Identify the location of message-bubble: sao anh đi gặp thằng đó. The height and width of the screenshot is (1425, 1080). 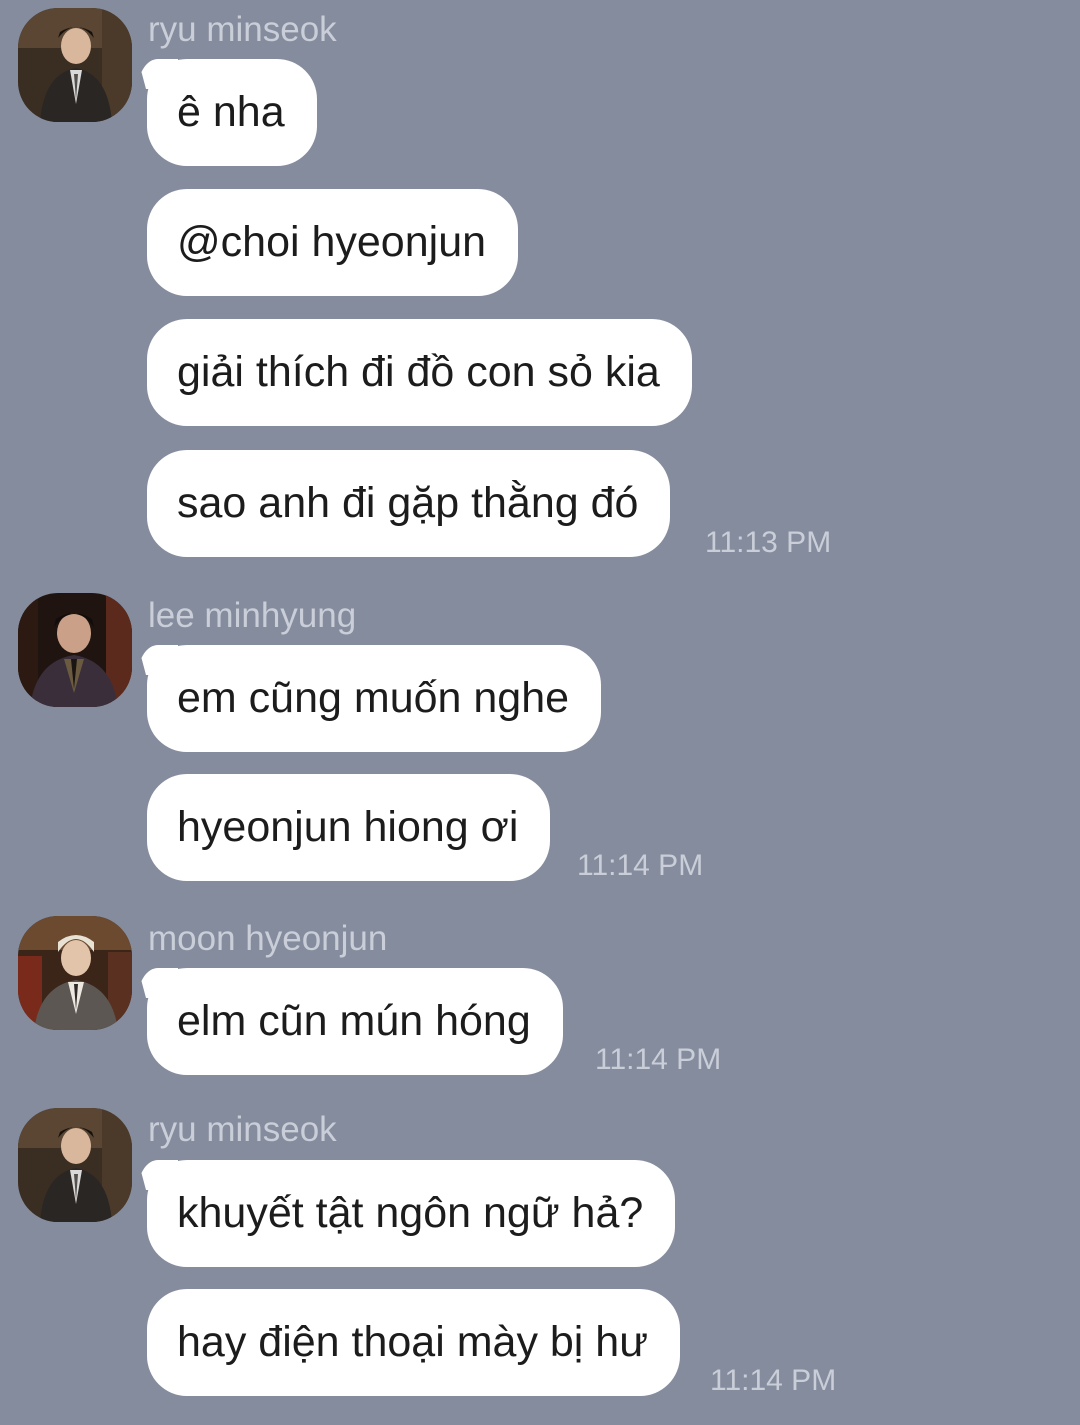
(409, 503).